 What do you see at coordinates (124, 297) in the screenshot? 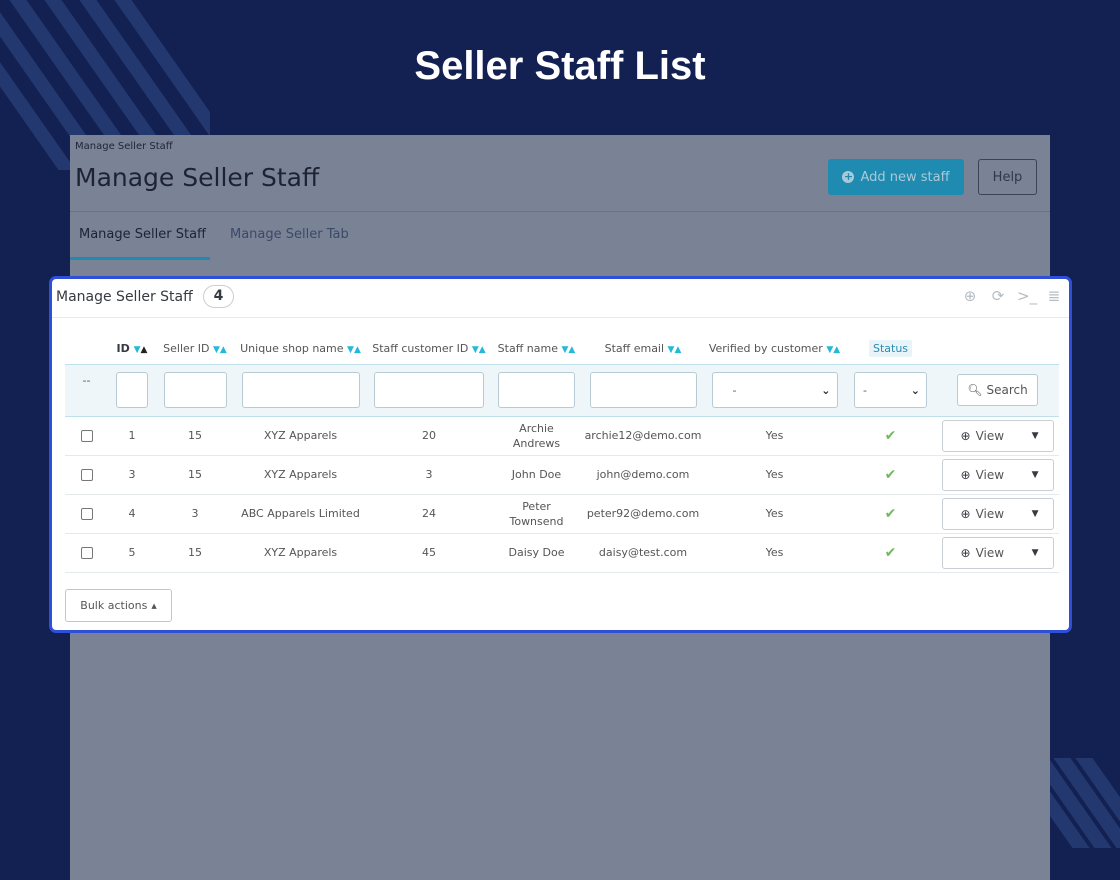
I see `panel-title: Manage Seller Staff` at bounding box center [124, 297].